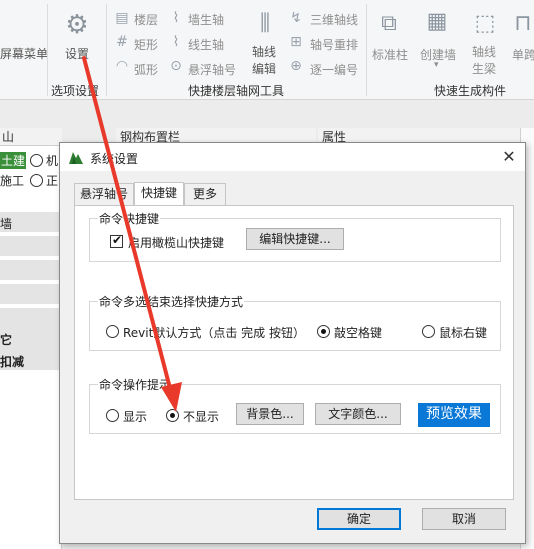  I want to click on command-hint-group: 命令操作提示 显示 不显示 背景色... 文字颜色... 预览效果, so click(295, 405).